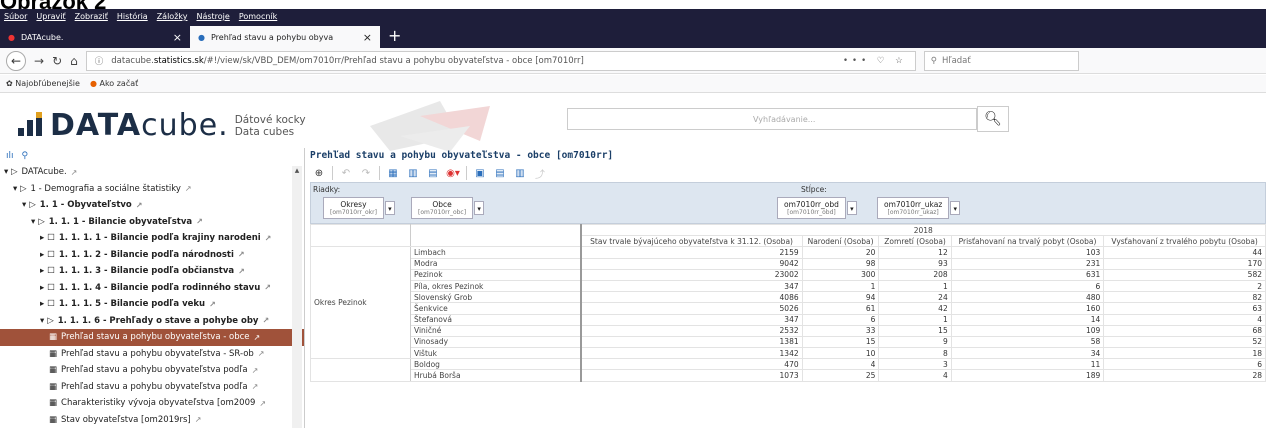 This screenshot has height=428, width=1266. What do you see at coordinates (152, 205) in the screenshot?
I see `tree-item: ▾ ▷ 1. 1 - Obyvateľstvo ↗` at bounding box center [152, 205].